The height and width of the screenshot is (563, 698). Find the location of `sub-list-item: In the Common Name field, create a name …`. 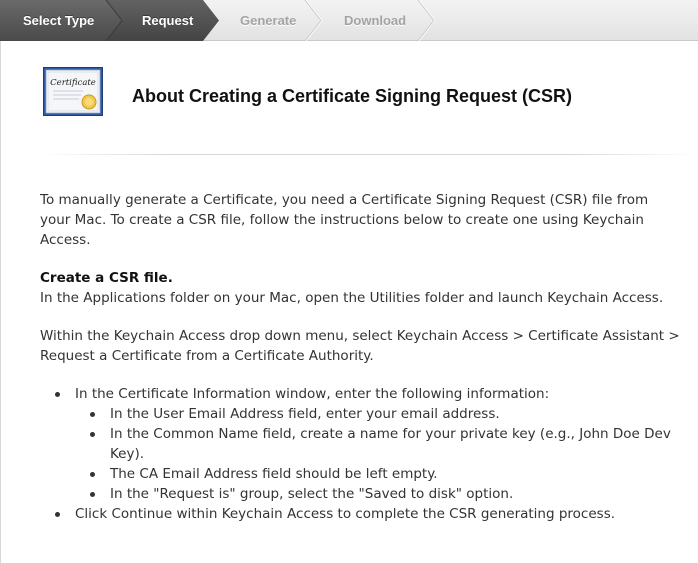

sub-list-item: In the Common Name field, create a name … is located at coordinates (385, 444).